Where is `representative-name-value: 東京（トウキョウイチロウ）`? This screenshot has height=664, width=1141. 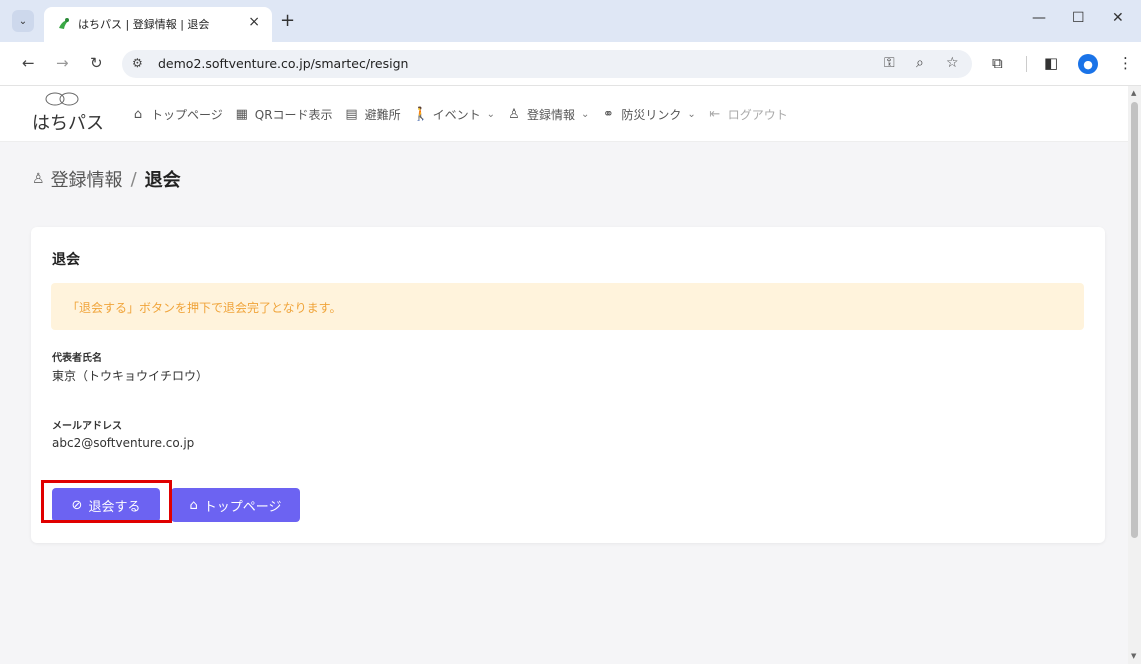
representative-name-value: 東京（トウキョウイチロウ） is located at coordinates (130, 376).